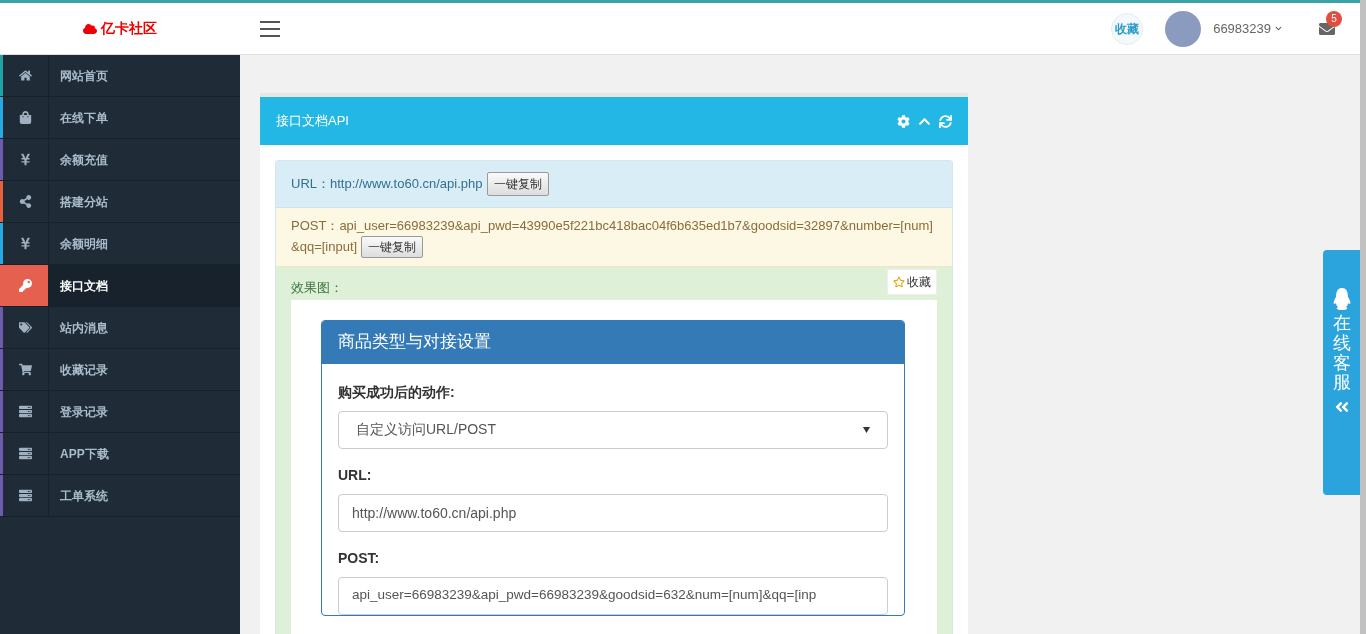 This screenshot has height=634, width=1366. I want to click on user-menu: 66983239, so click(1247, 28).